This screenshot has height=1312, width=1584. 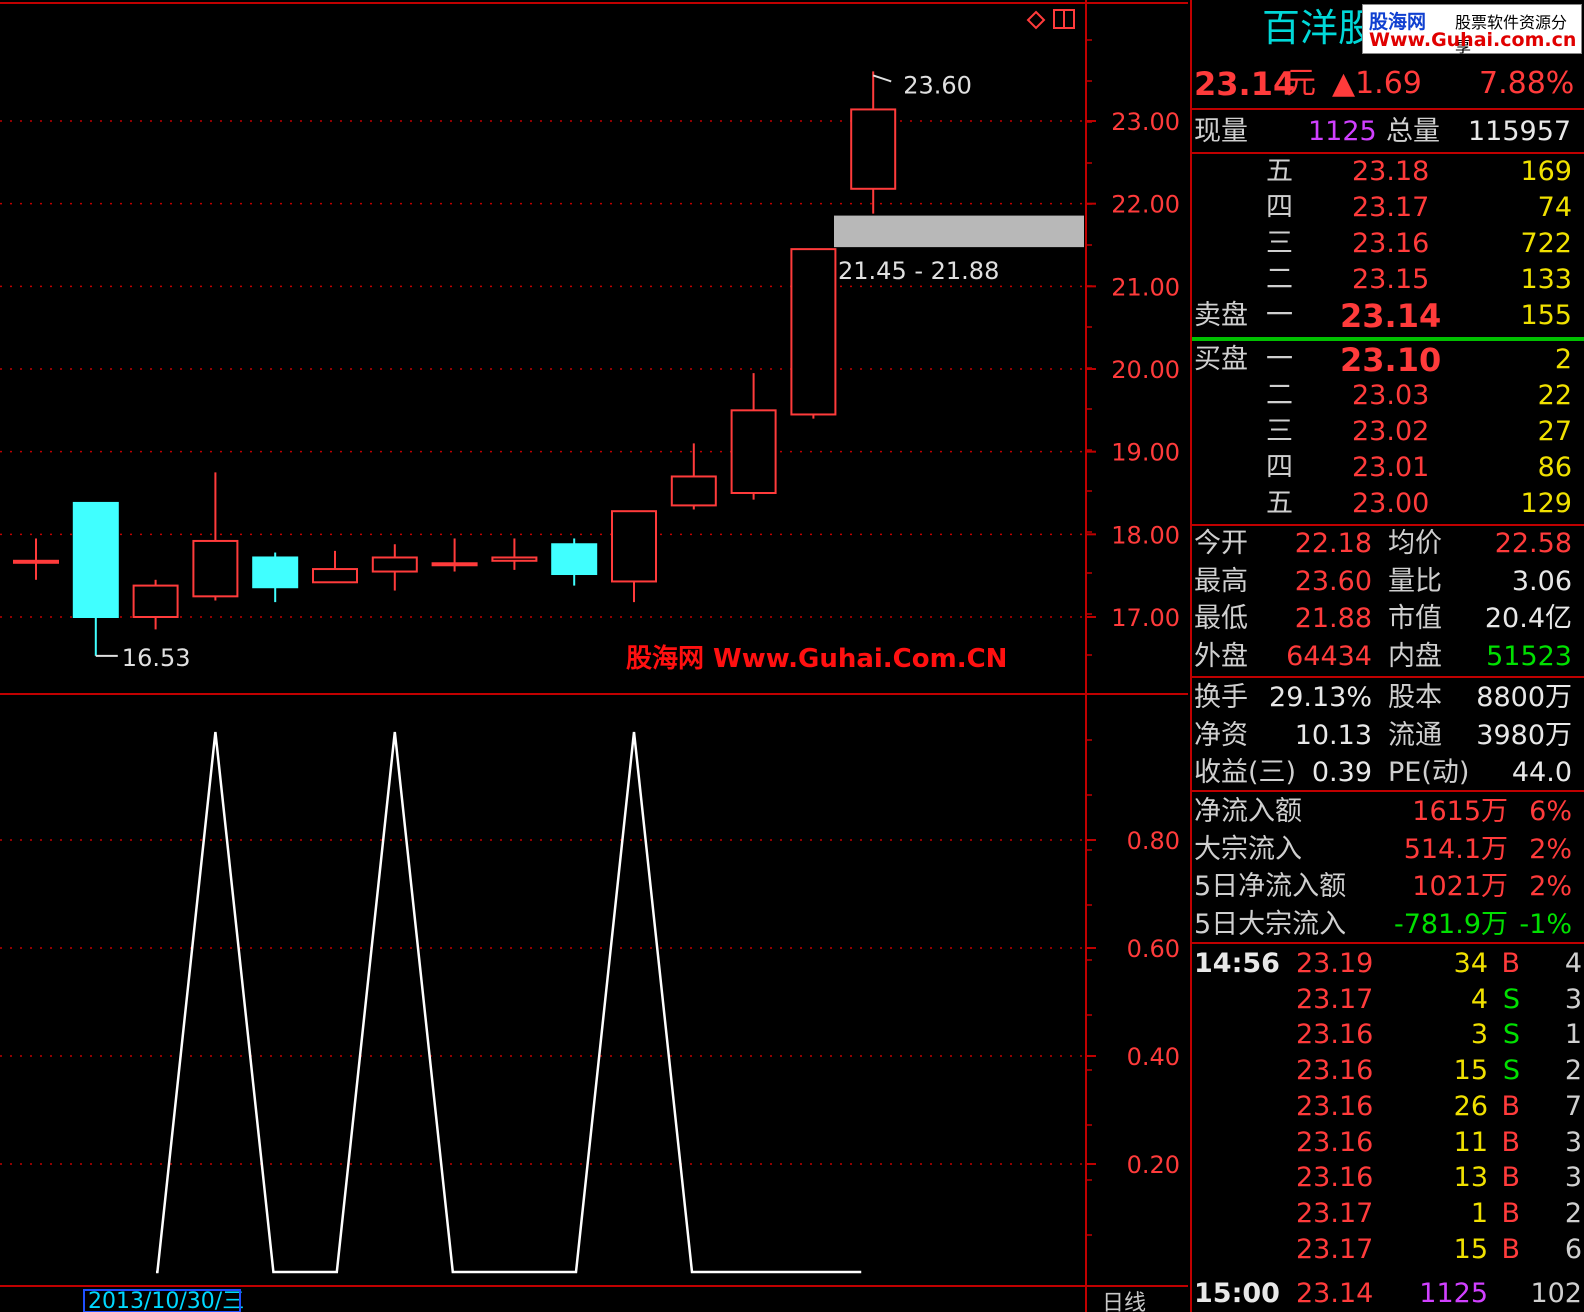 I want to click on high-label: 23.60, so click(x=937, y=85).